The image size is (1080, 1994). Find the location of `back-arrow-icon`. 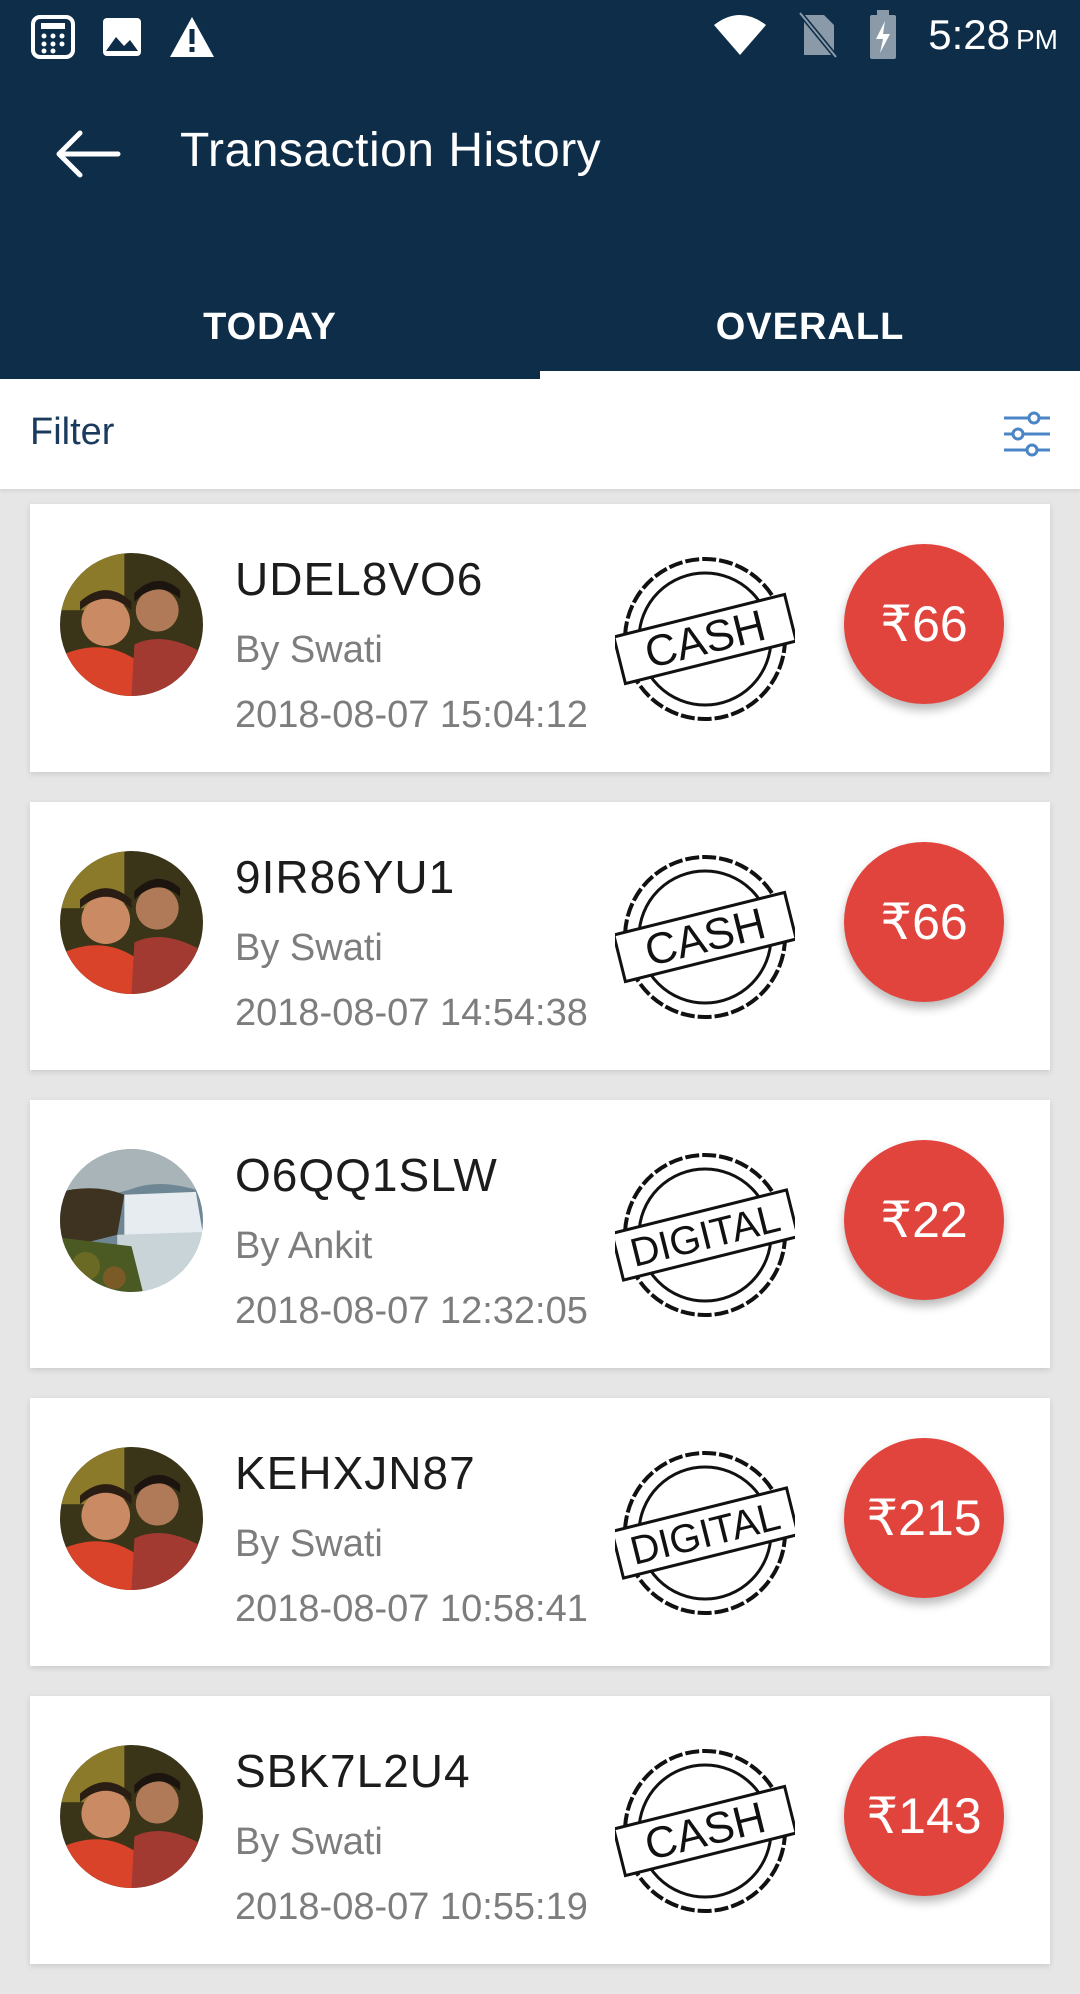

back-arrow-icon is located at coordinates (88, 154).